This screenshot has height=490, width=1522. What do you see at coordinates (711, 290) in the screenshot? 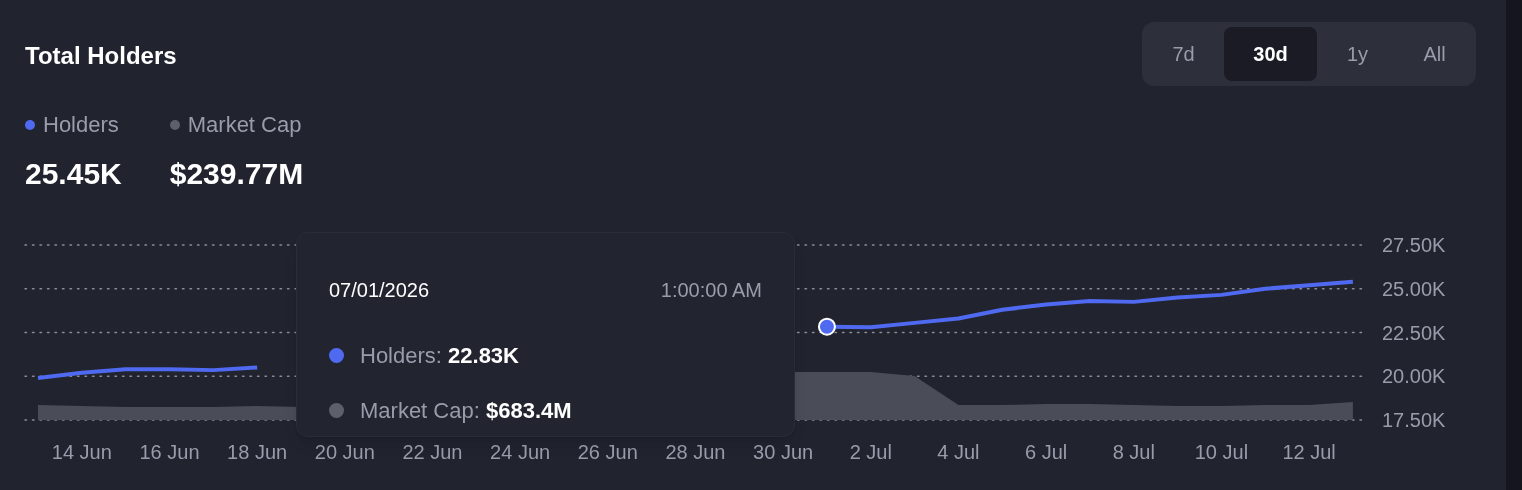
I see `tooltip-time: 1:00:00 AM` at bounding box center [711, 290].